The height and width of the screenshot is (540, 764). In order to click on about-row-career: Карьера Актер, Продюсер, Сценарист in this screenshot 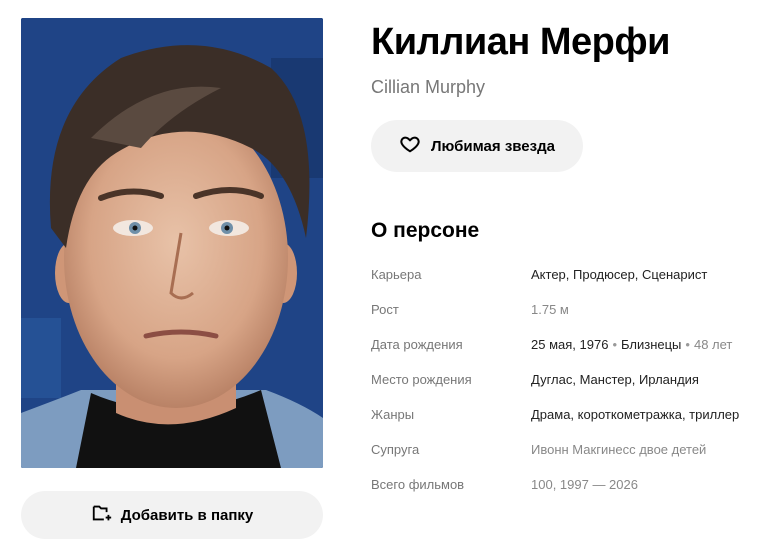, I will do `click(567, 274)`.